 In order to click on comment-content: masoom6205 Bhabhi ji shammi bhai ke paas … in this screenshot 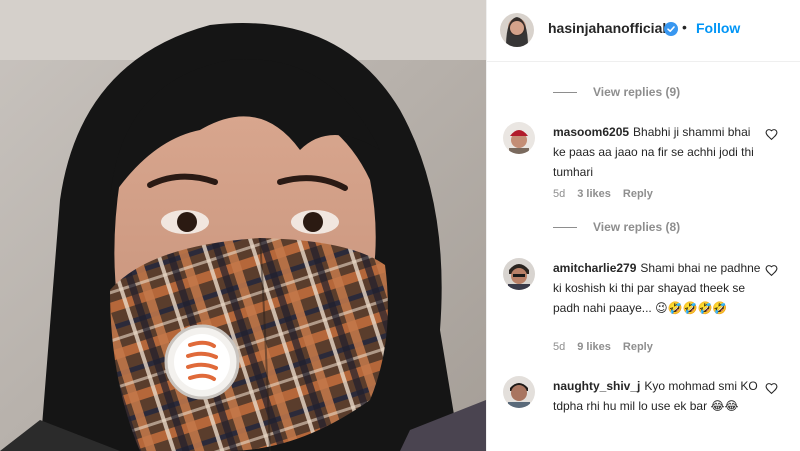, I will do `click(658, 152)`.